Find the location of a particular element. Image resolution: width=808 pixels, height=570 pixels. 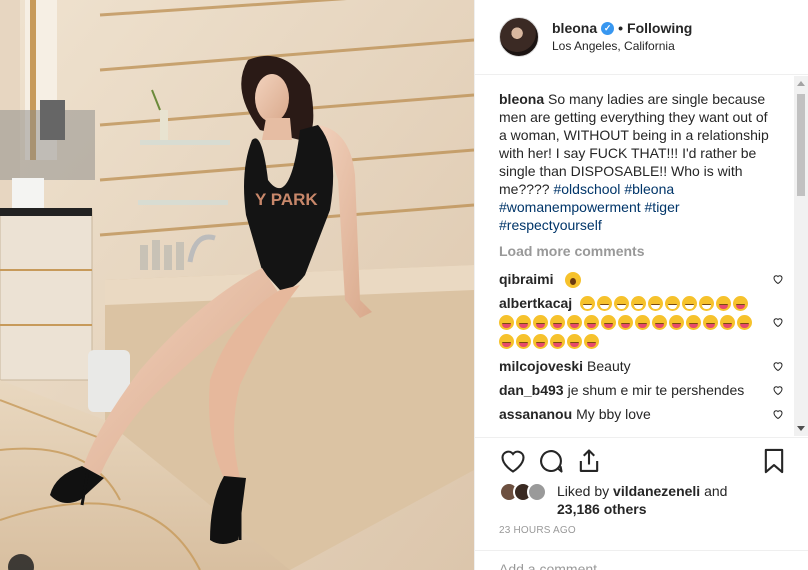

verified-badge-icon: ✓ is located at coordinates (608, 28).